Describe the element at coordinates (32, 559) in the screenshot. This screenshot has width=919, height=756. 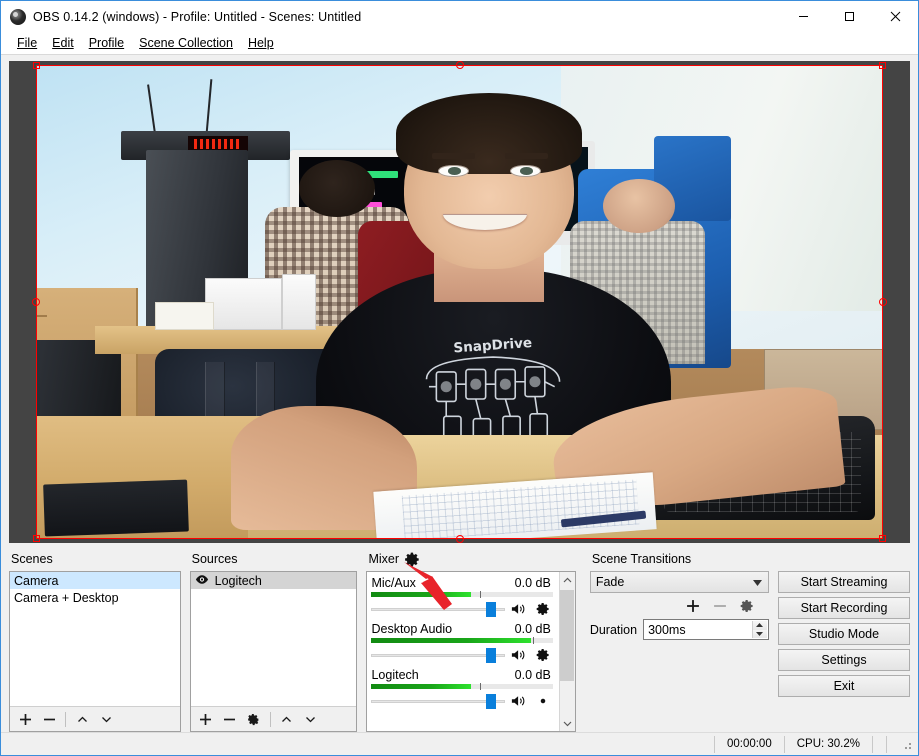
I see `scenes-title: Scenes` at that location.